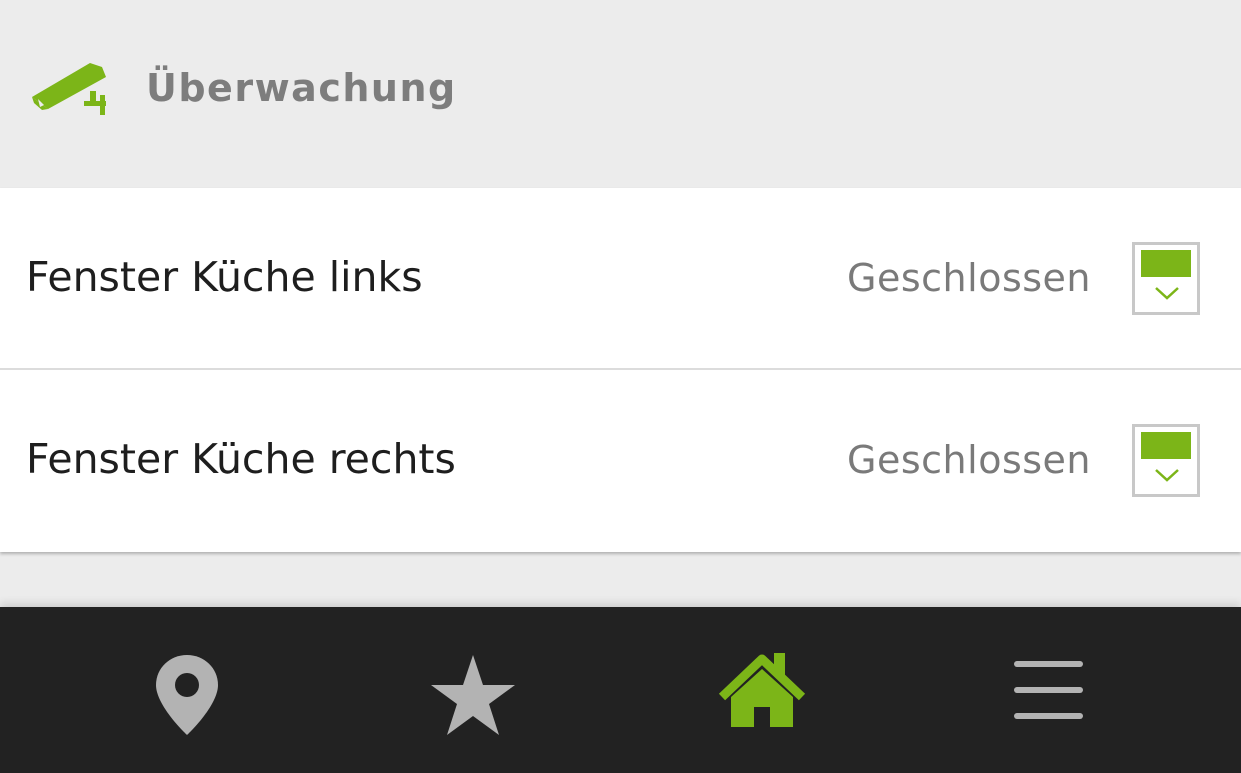  I want to click on map-pin-icon, so click(187, 695).